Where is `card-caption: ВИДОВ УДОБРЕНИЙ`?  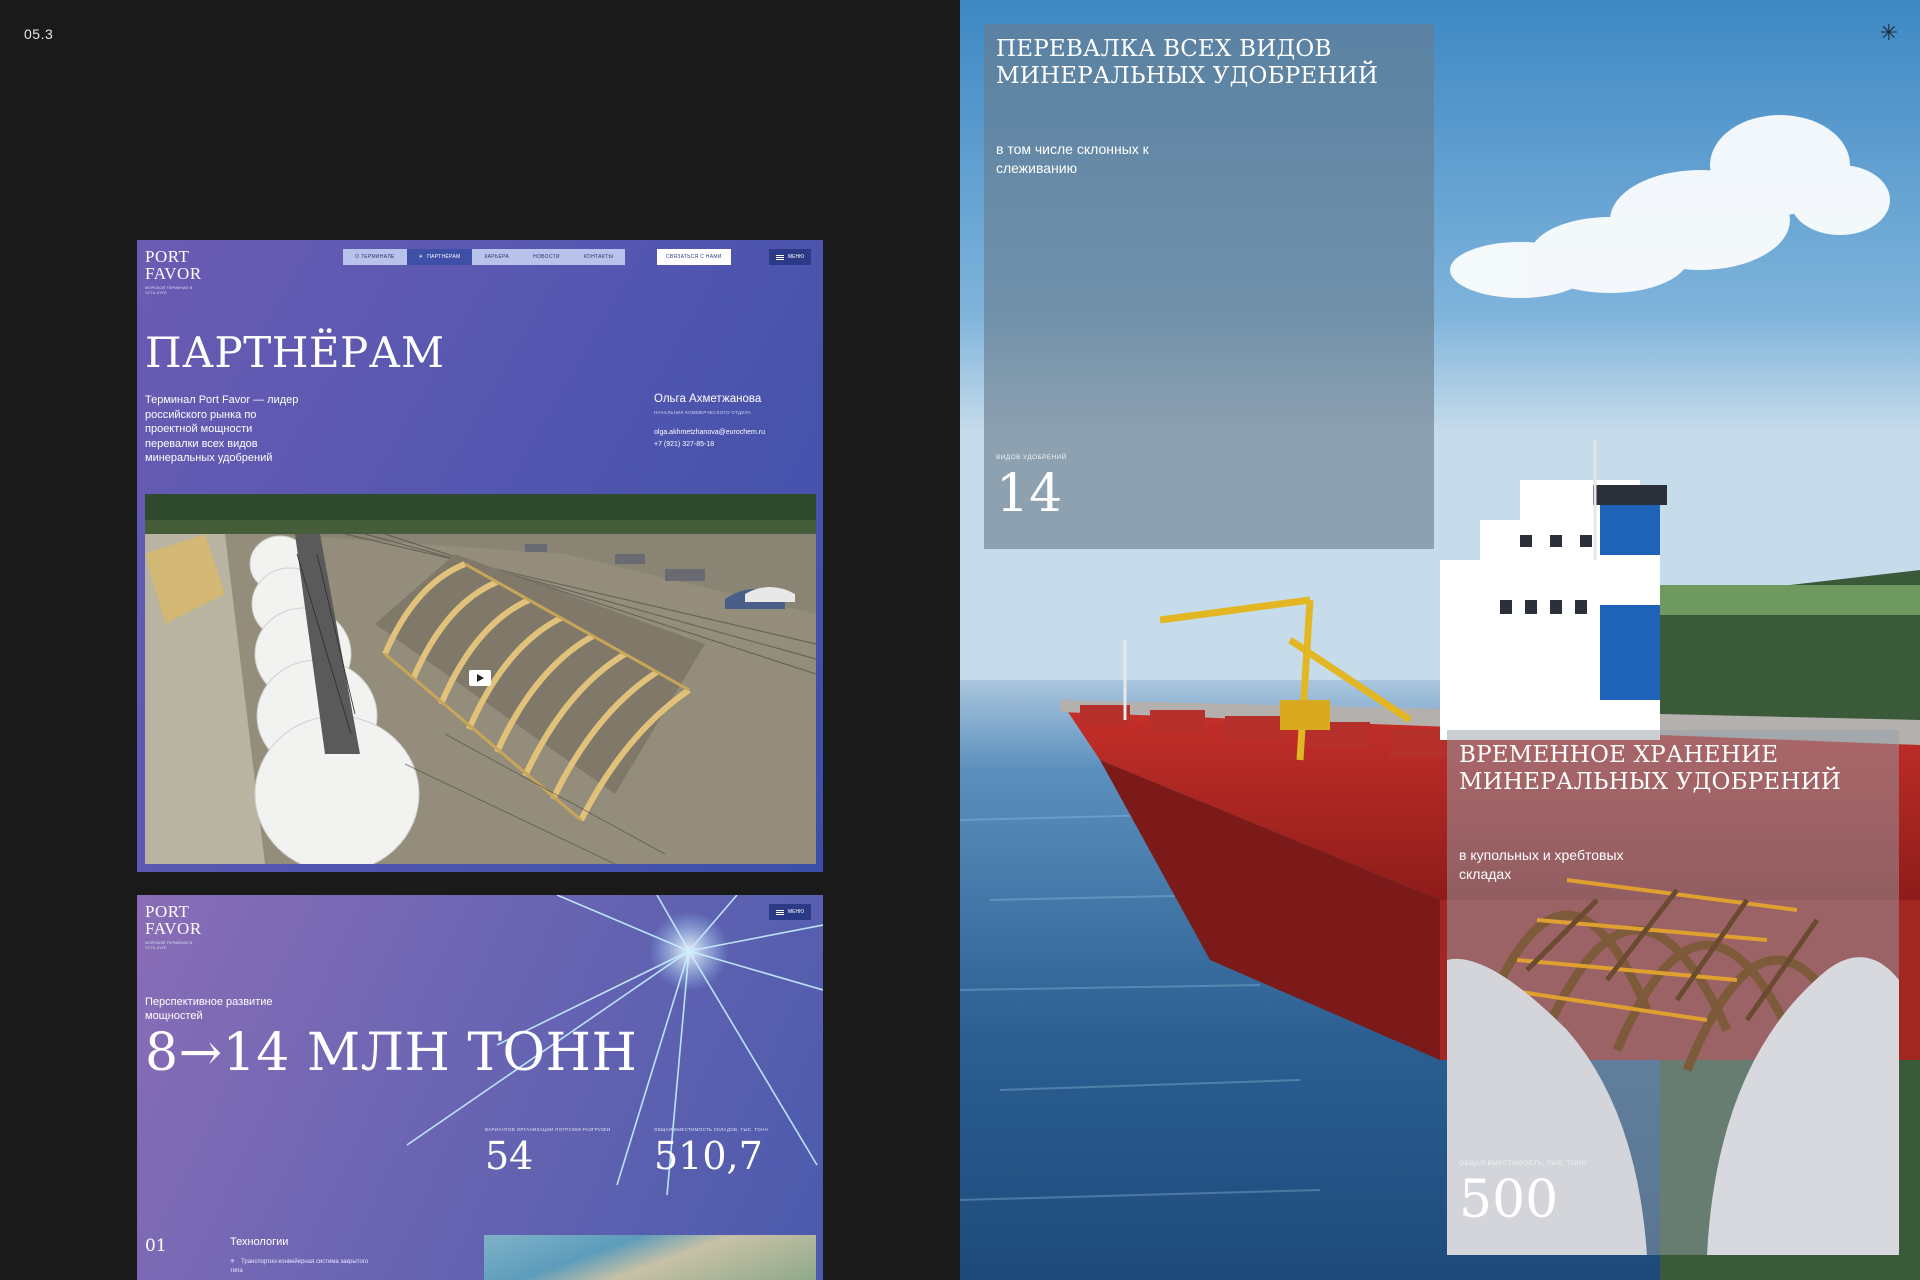
card-caption: ВИДОВ УДОБРЕНИЙ is located at coordinates (1031, 457).